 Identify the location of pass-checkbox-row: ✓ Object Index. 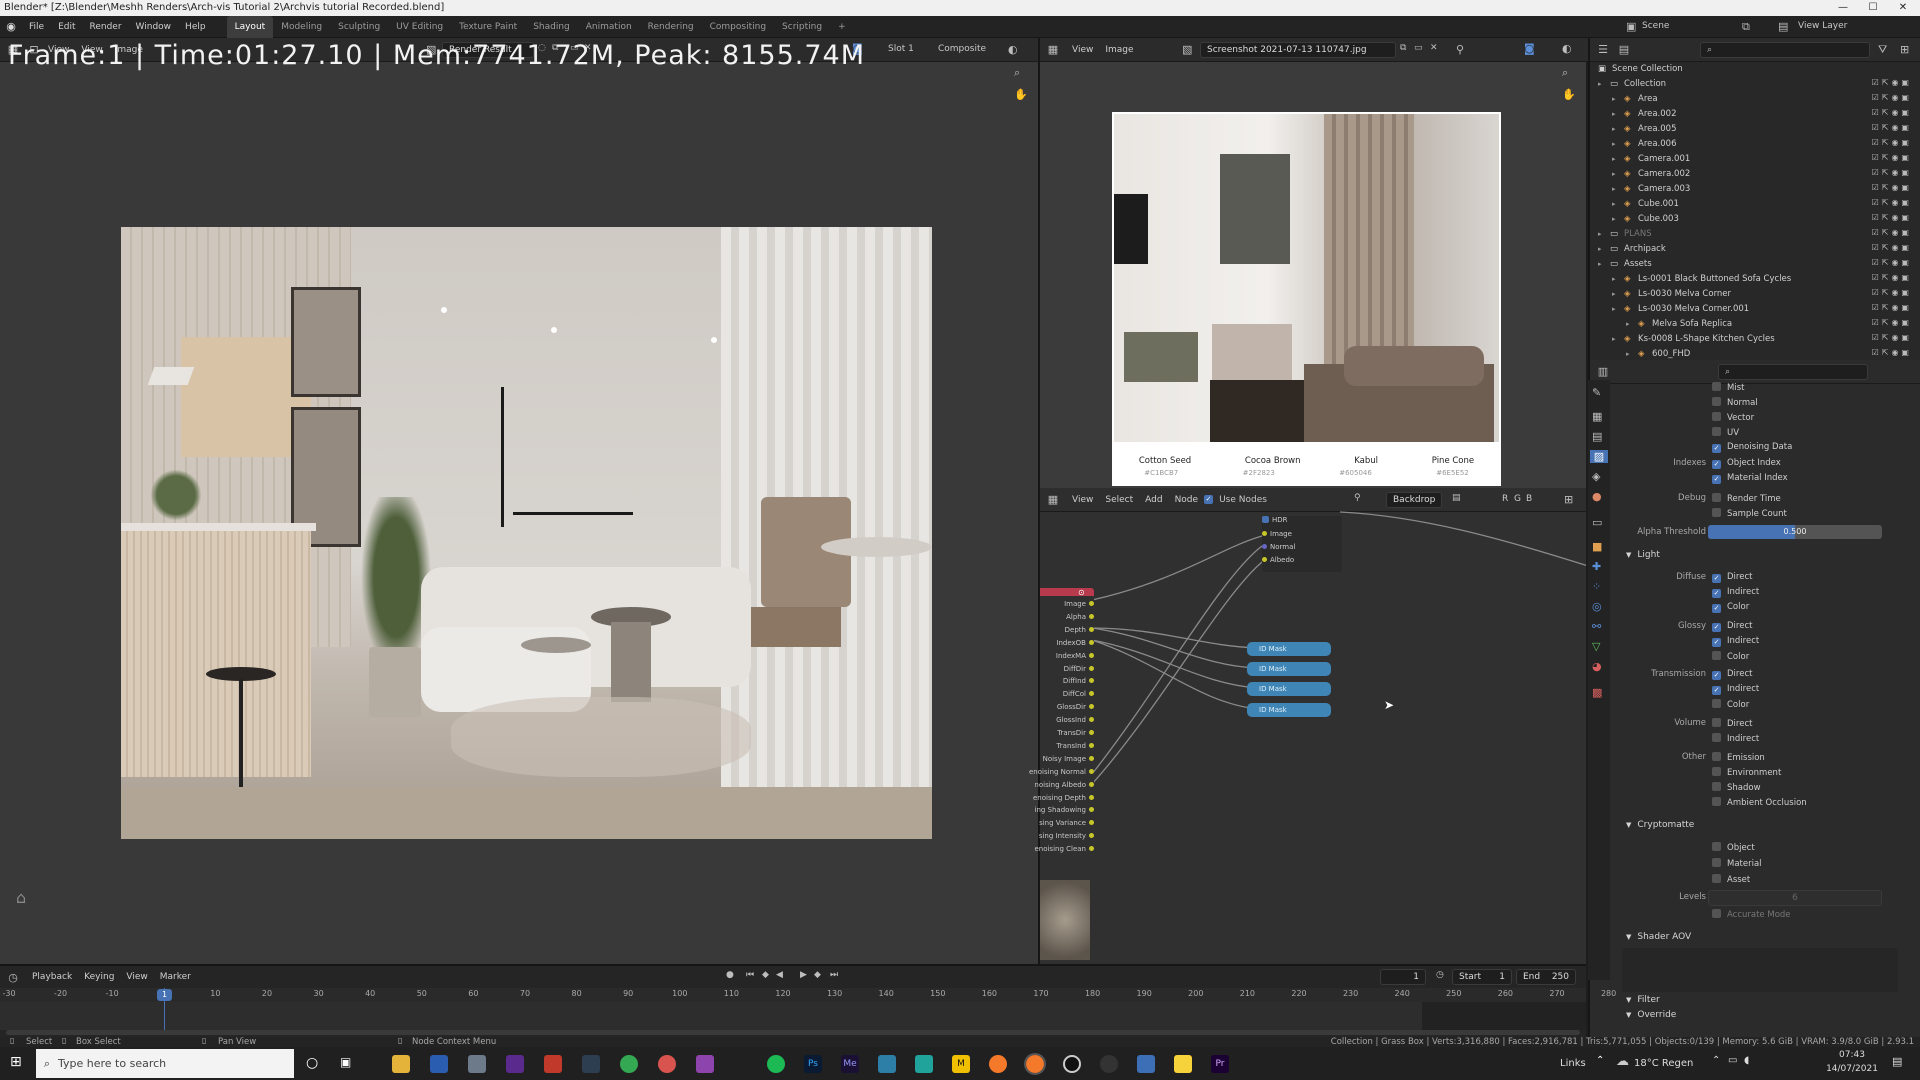
(1746, 463).